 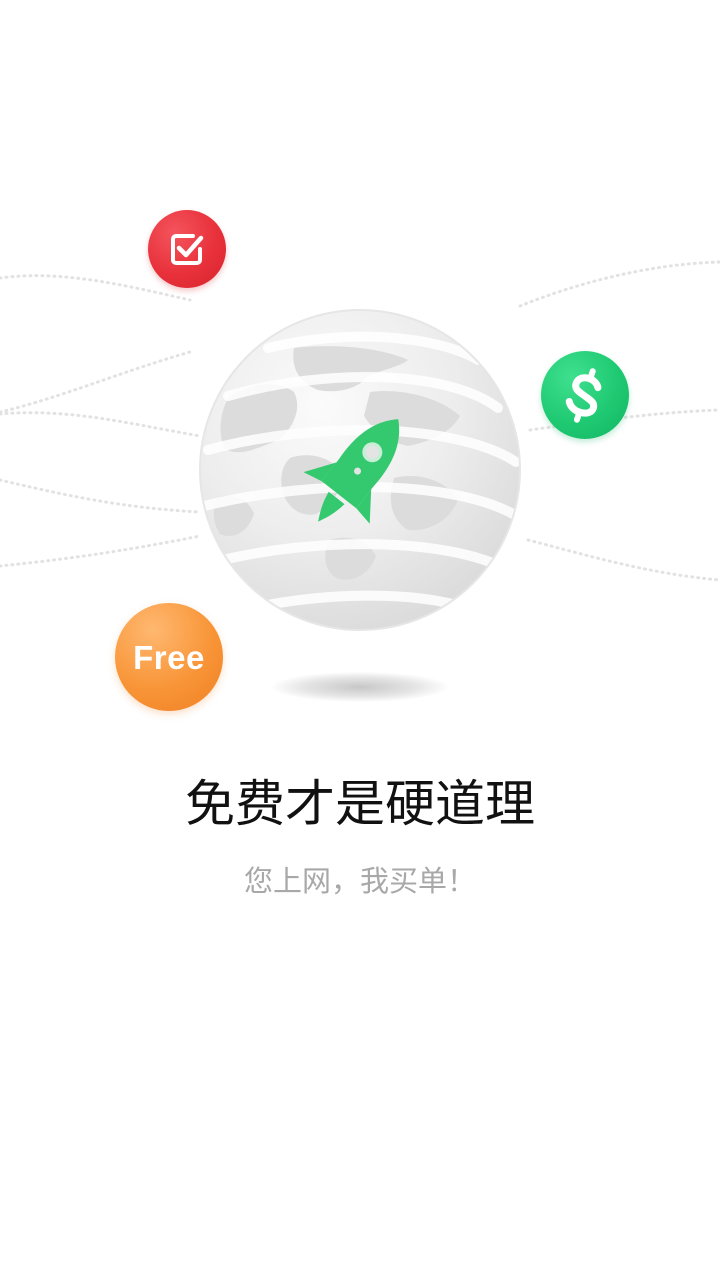 I want to click on free-badge-label: Free, so click(x=169, y=657).